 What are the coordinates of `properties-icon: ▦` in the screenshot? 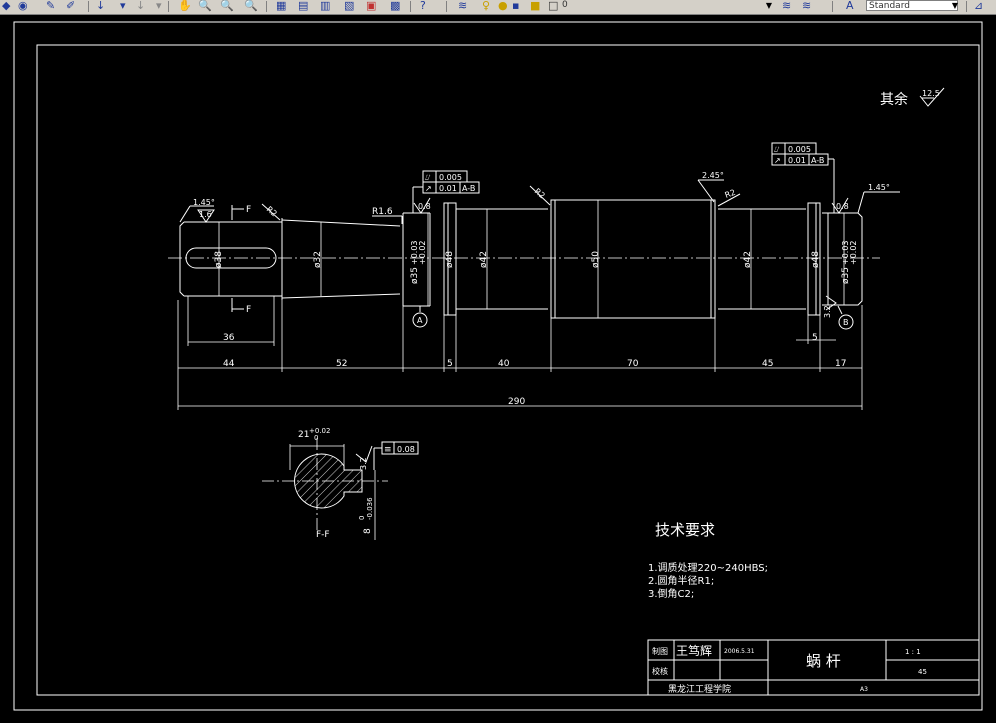 It's located at (281, 6).